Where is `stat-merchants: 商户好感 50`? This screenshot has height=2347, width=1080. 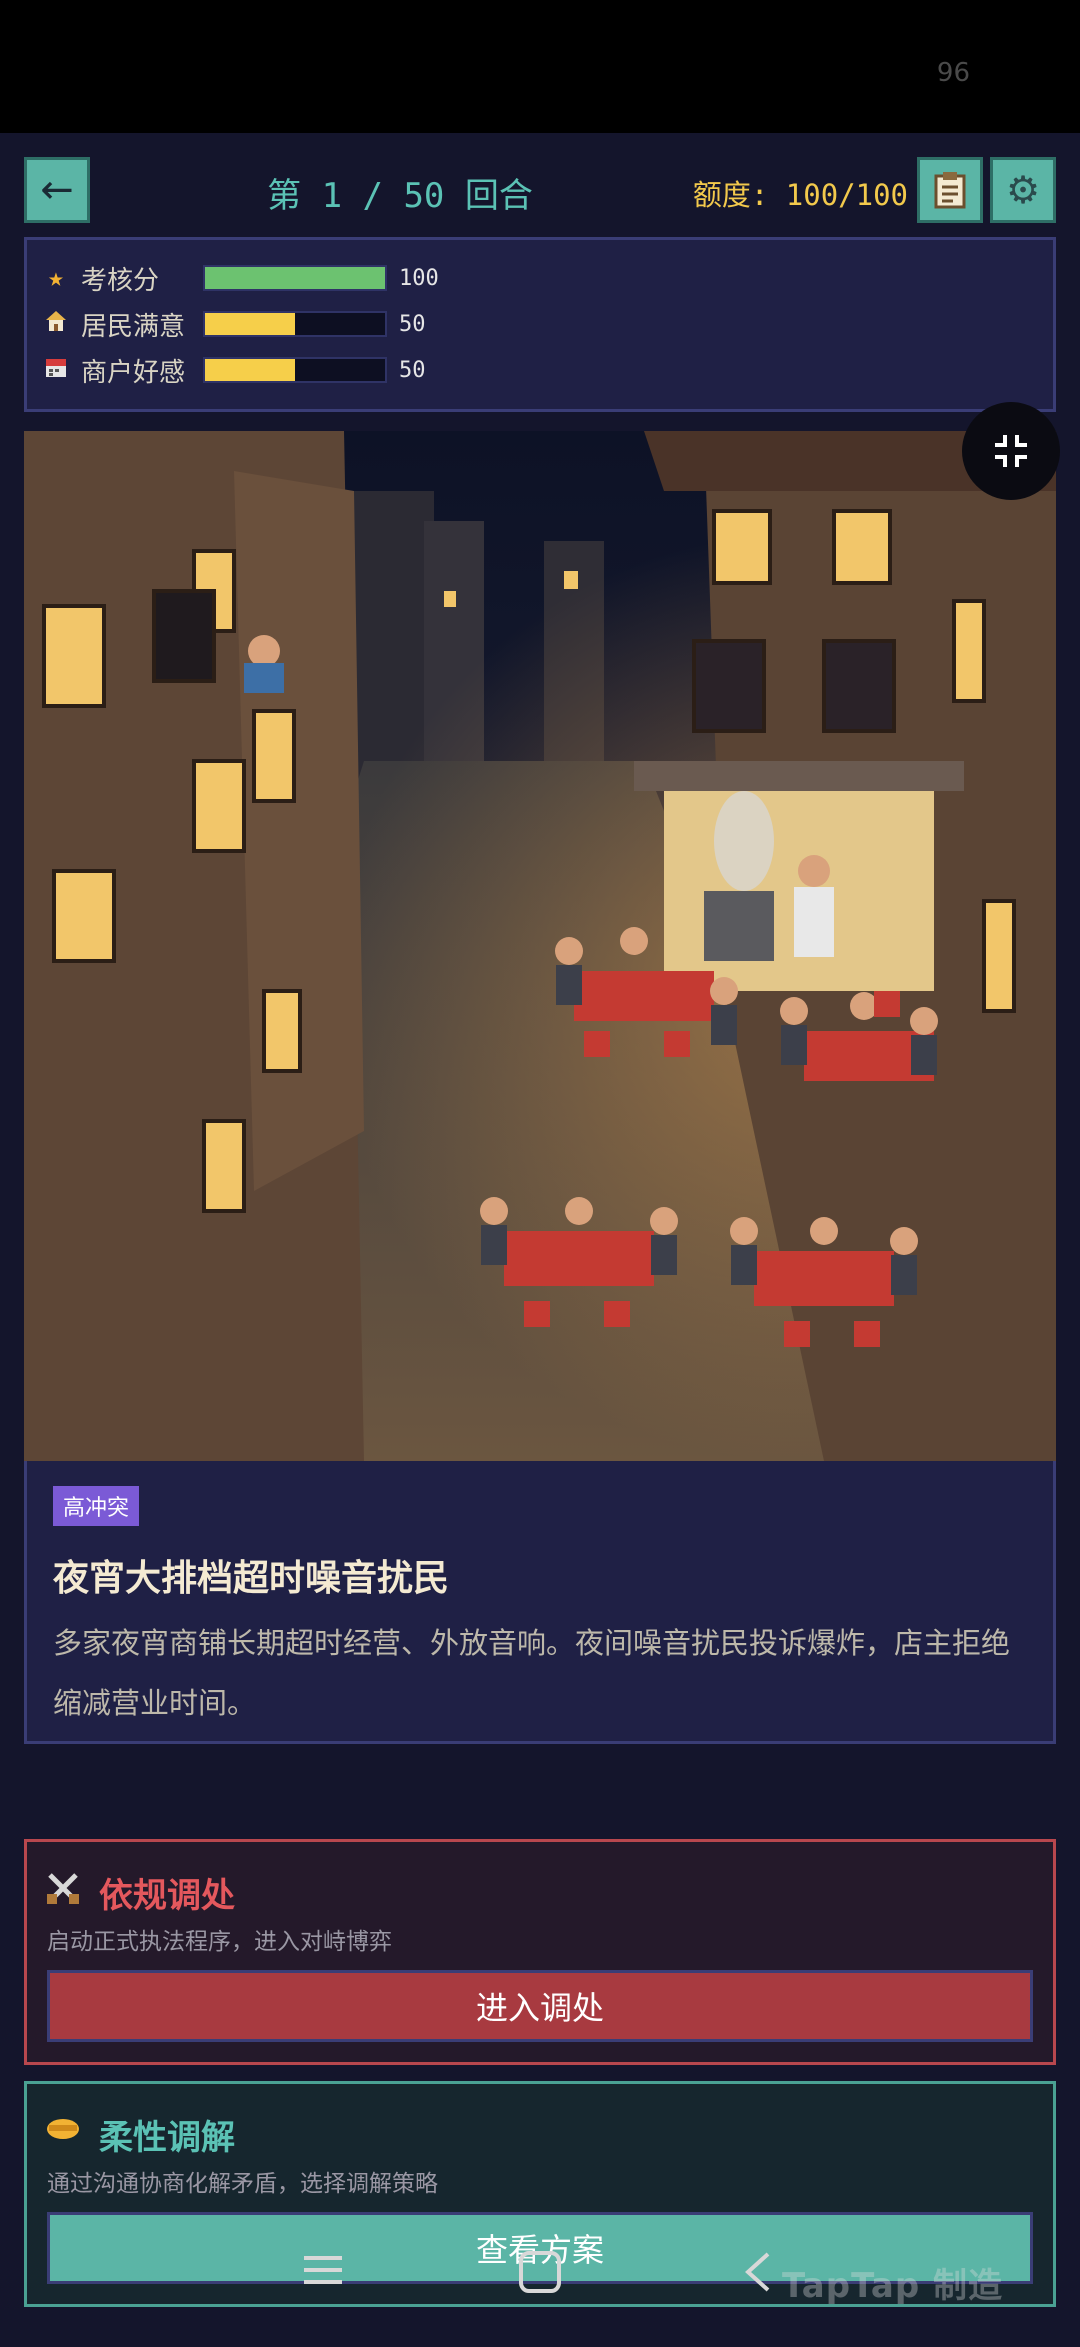
stat-merchants: 商户好感 50 is located at coordinates (233, 370).